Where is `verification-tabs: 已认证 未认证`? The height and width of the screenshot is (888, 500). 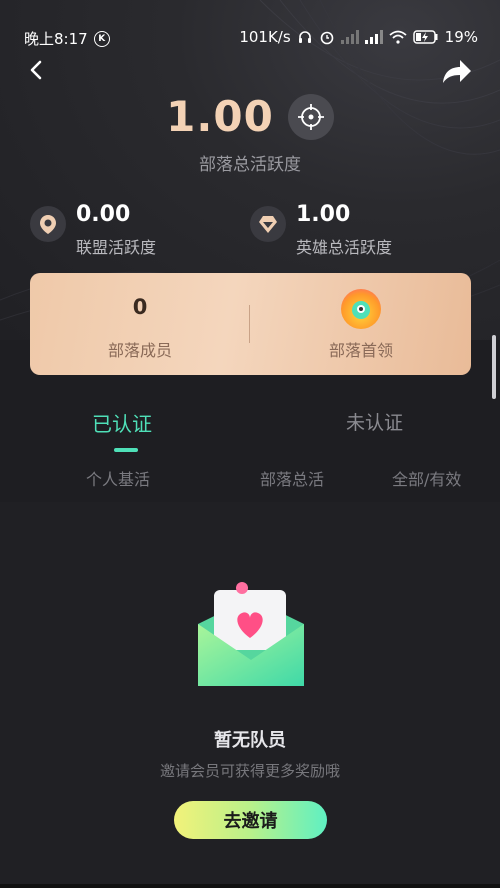 verification-tabs: 已认证 未认证 is located at coordinates (250, 430).